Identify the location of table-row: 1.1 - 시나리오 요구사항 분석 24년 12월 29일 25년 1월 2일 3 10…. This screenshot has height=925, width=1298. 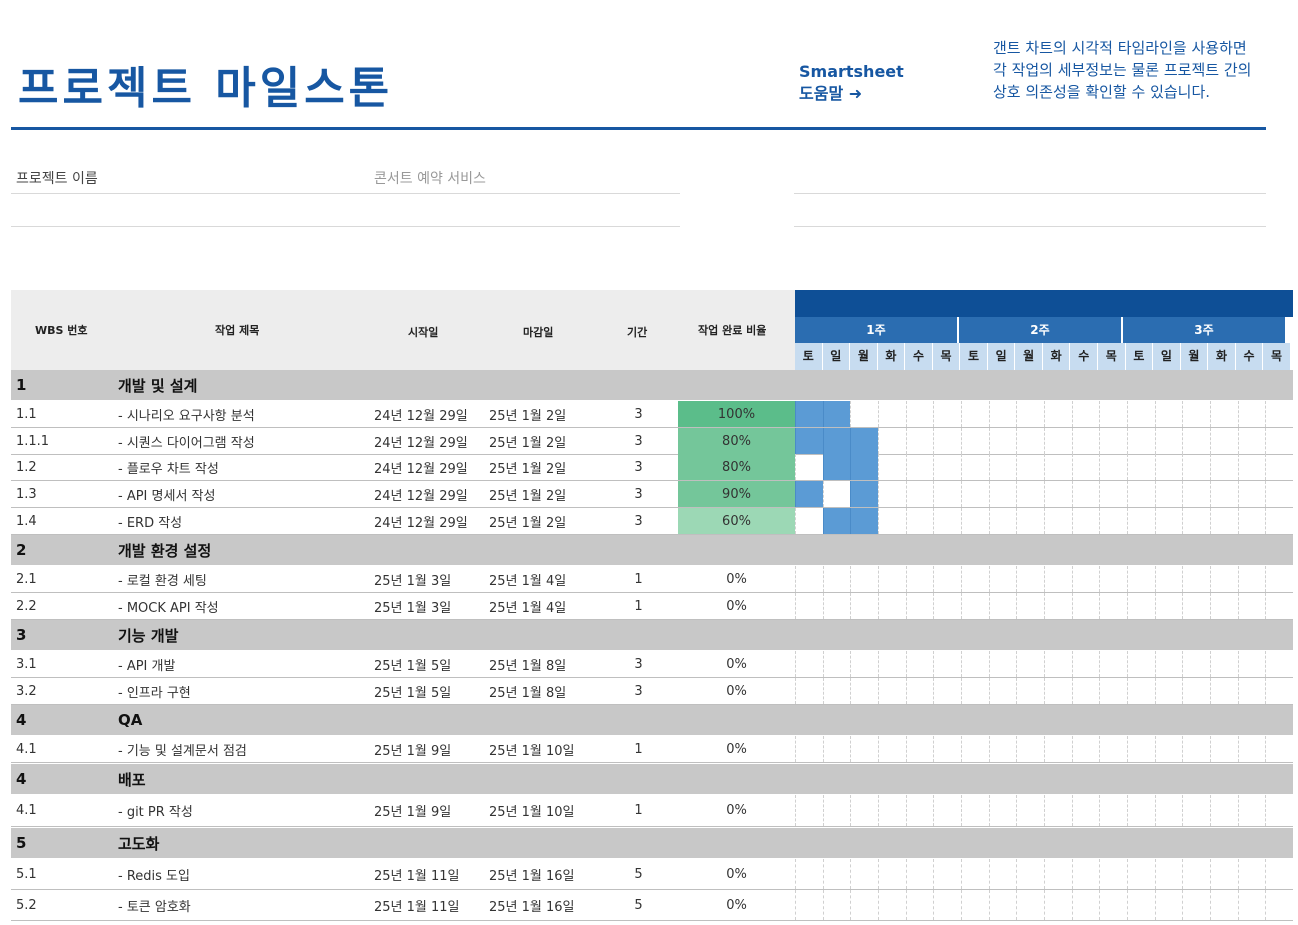
(652, 414).